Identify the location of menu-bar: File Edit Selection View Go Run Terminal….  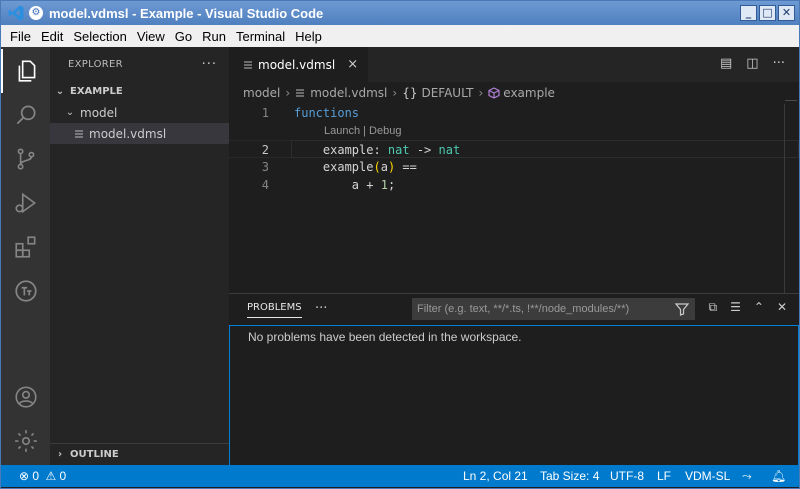
(400, 36).